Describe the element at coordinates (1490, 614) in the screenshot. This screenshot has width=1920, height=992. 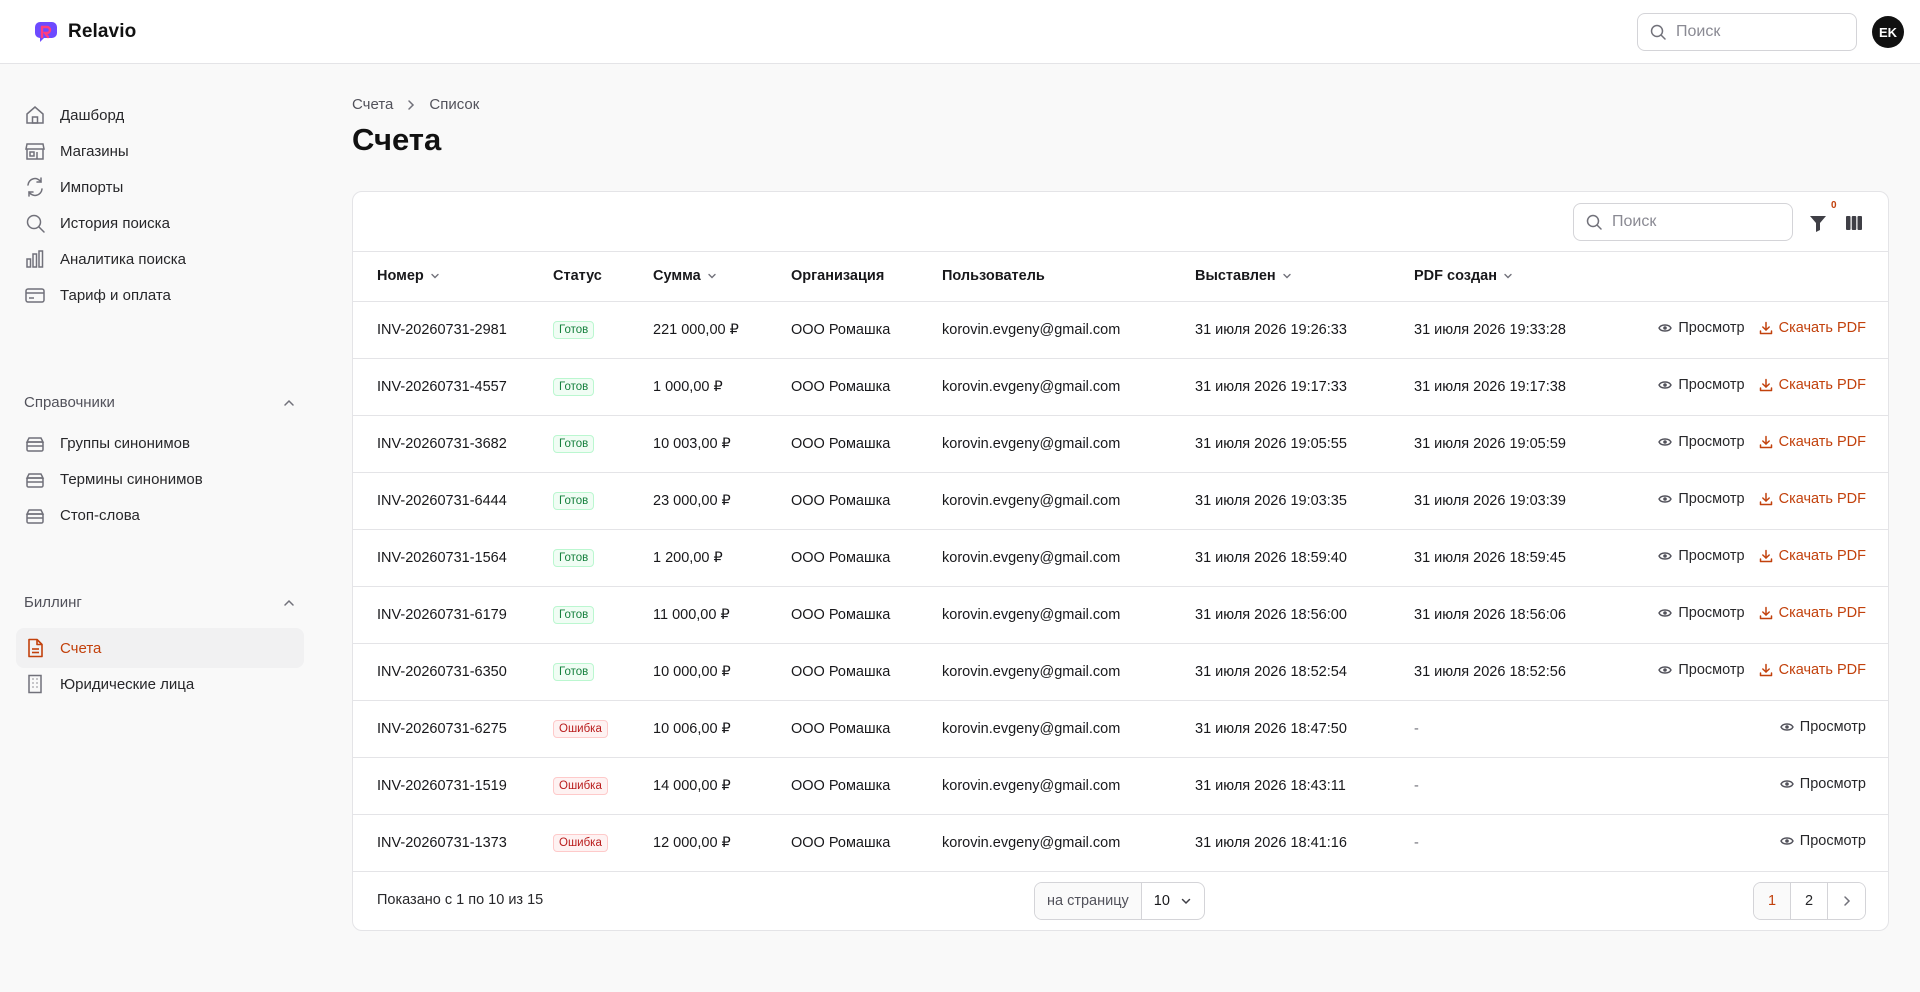
I see `invoice-pdf-created: 31 июля 2026 18:56:06` at that location.